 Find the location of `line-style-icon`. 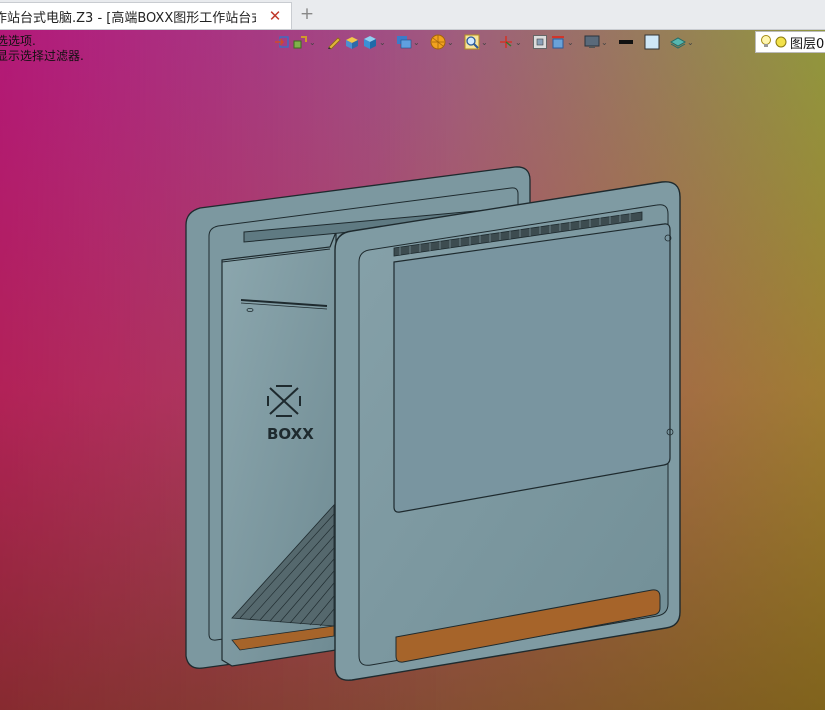

line-style-icon is located at coordinates (626, 42).